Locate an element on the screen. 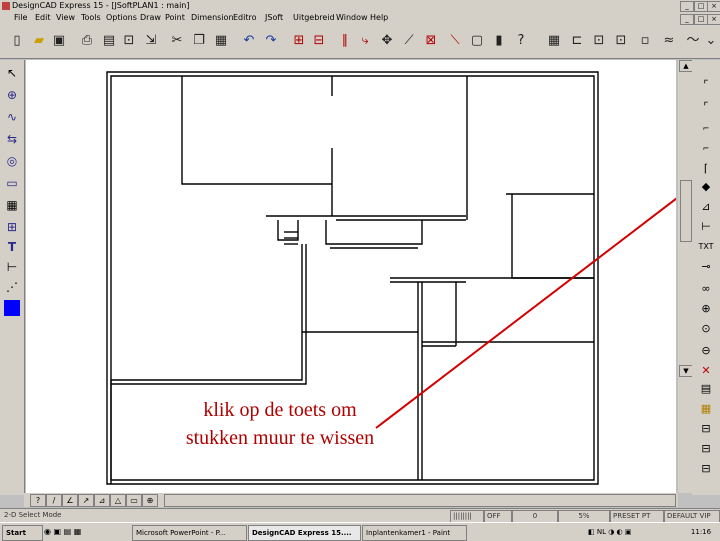 The image size is (720, 541). task-paint: Inplantenkamer1 - Paint is located at coordinates (414, 533).